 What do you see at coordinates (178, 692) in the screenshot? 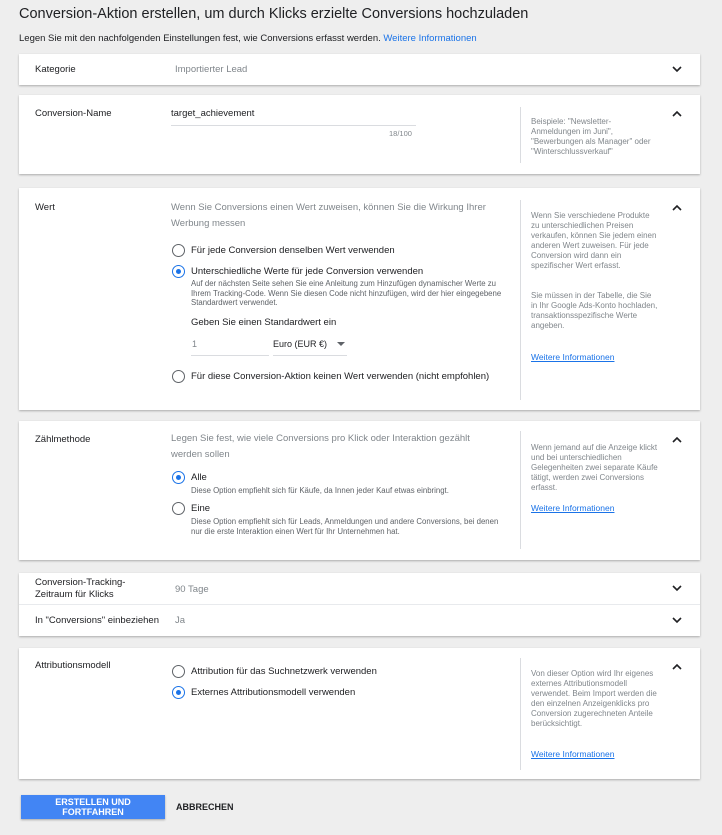
I see `attribution-external-radio` at bounding box center [178, 692].